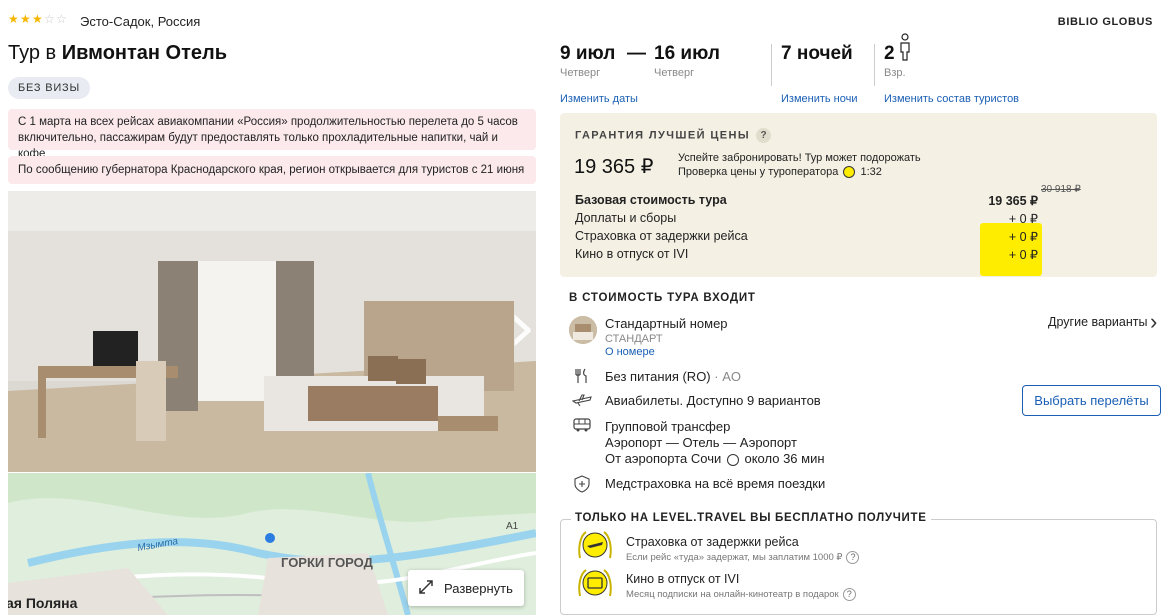  I want to click on meal-plan-label: Без питания (RO), so click(658, 376).